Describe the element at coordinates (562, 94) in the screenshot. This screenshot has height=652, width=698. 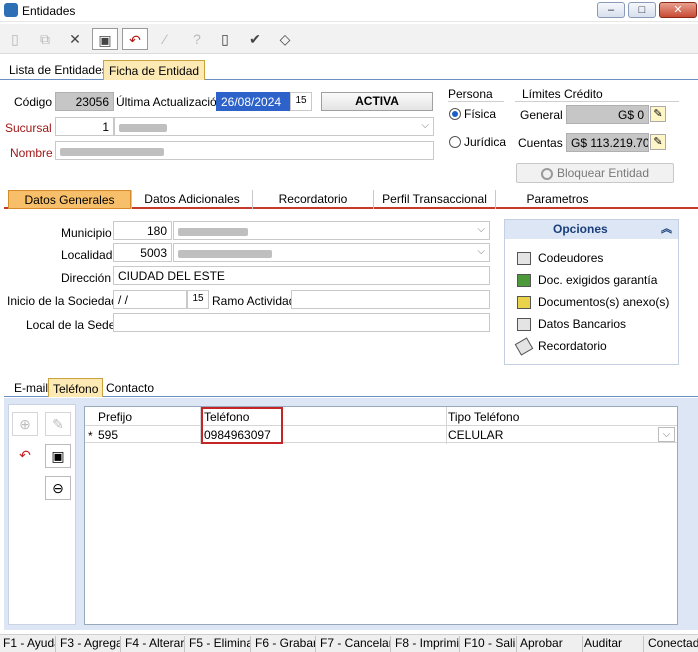
I see `limites-credito-label: Límites Crédito` at that location.